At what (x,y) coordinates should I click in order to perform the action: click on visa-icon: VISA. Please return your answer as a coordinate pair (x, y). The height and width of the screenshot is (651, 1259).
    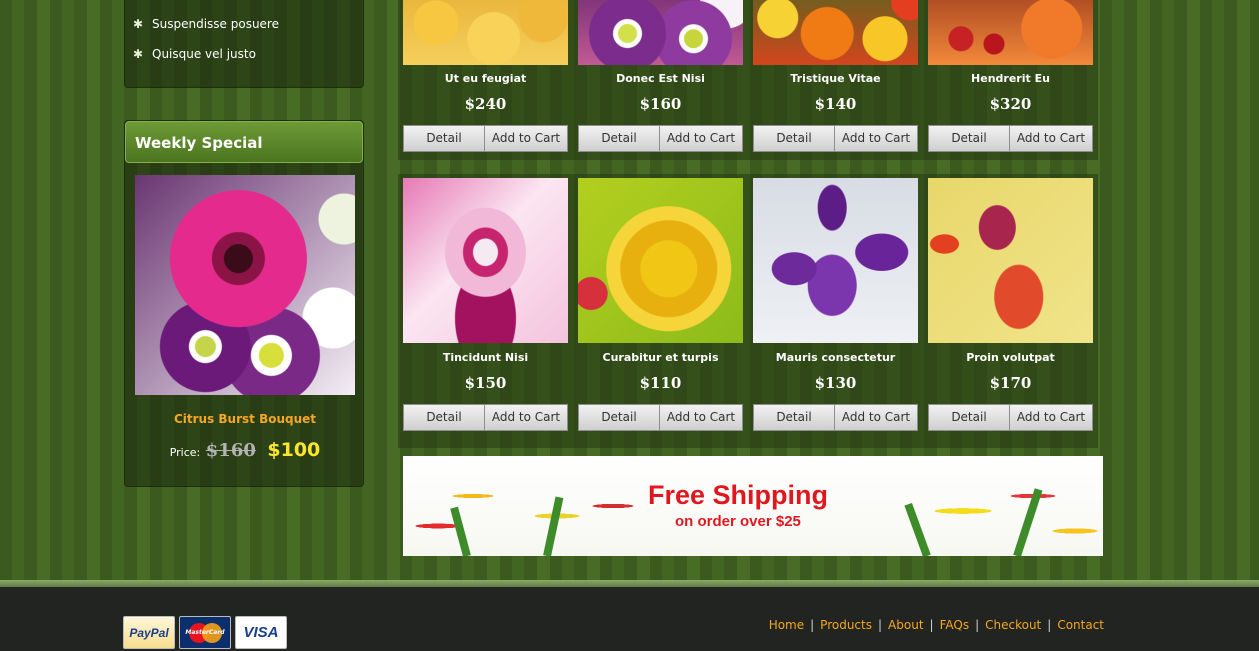
    Looking at the image, I should click on (261, 632).